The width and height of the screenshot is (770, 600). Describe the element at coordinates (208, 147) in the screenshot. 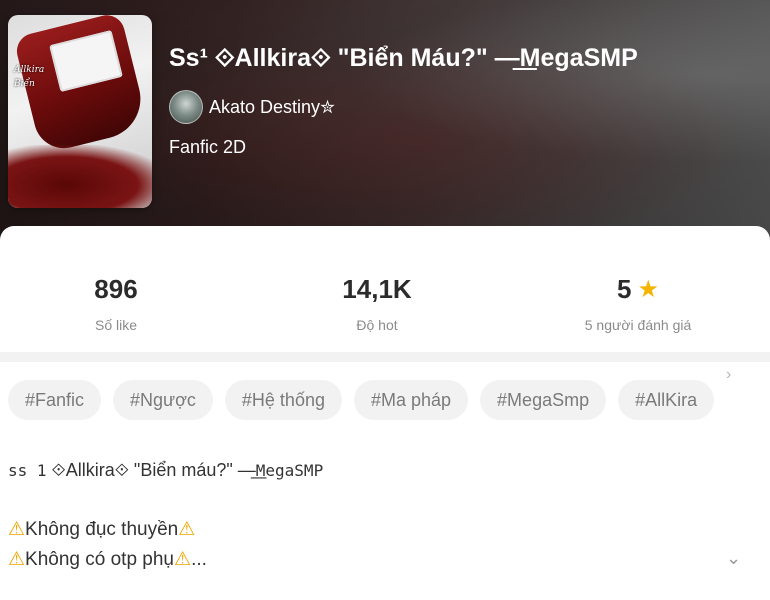

I see `story-category: Fanfic 2D` at that location.